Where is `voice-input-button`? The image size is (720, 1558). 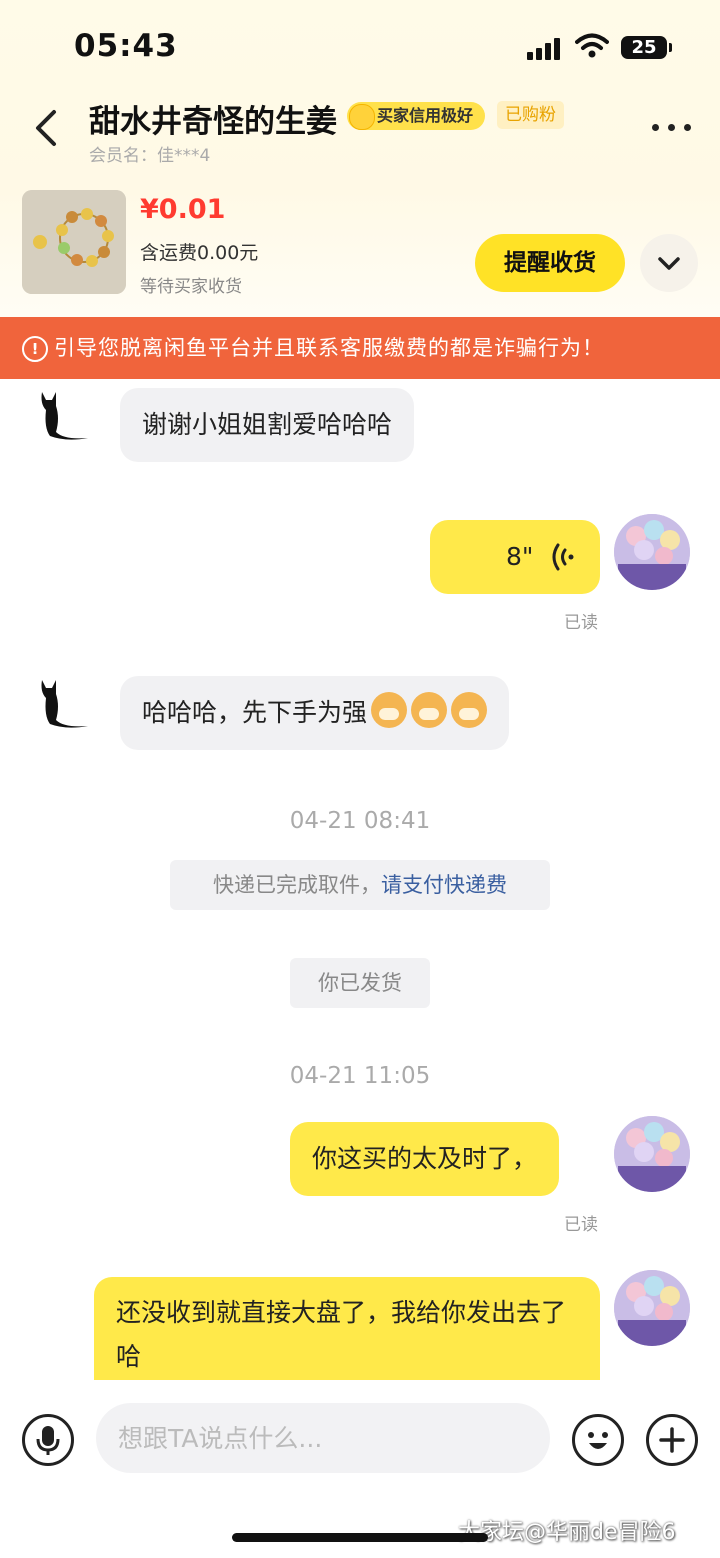
voice-input-button is located at coordinates (48, 1440).